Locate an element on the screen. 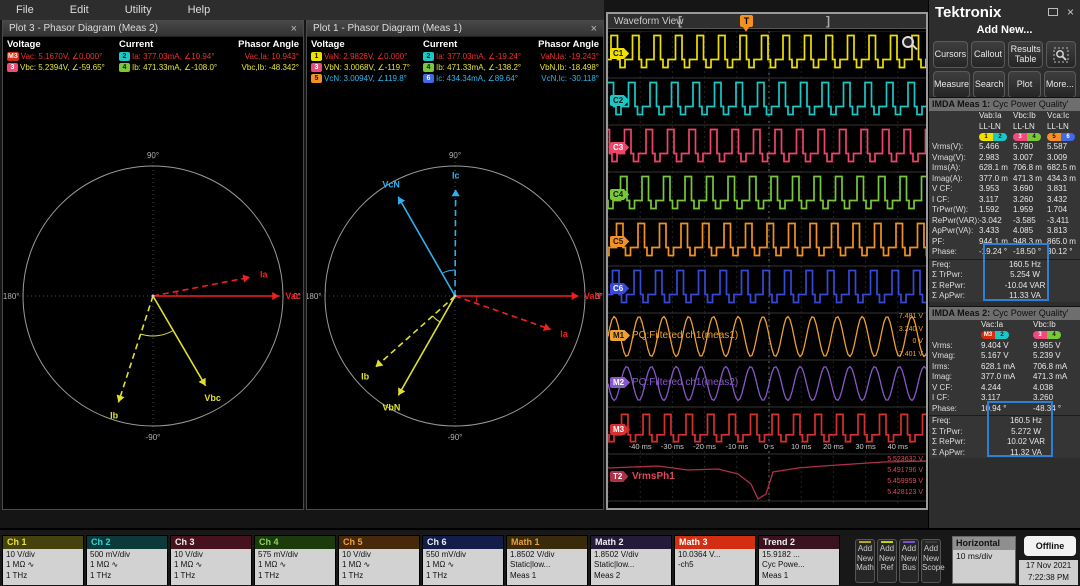  datetime-display: 17 Nov 2021 7:22:38 PM is located at coordinates (1048, 572).